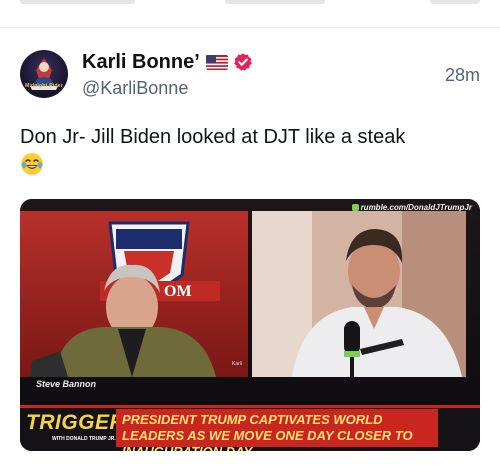 This screenshot has height=465, width=500. I want to click on avatar: Midnight Rider, so click(44, 74).